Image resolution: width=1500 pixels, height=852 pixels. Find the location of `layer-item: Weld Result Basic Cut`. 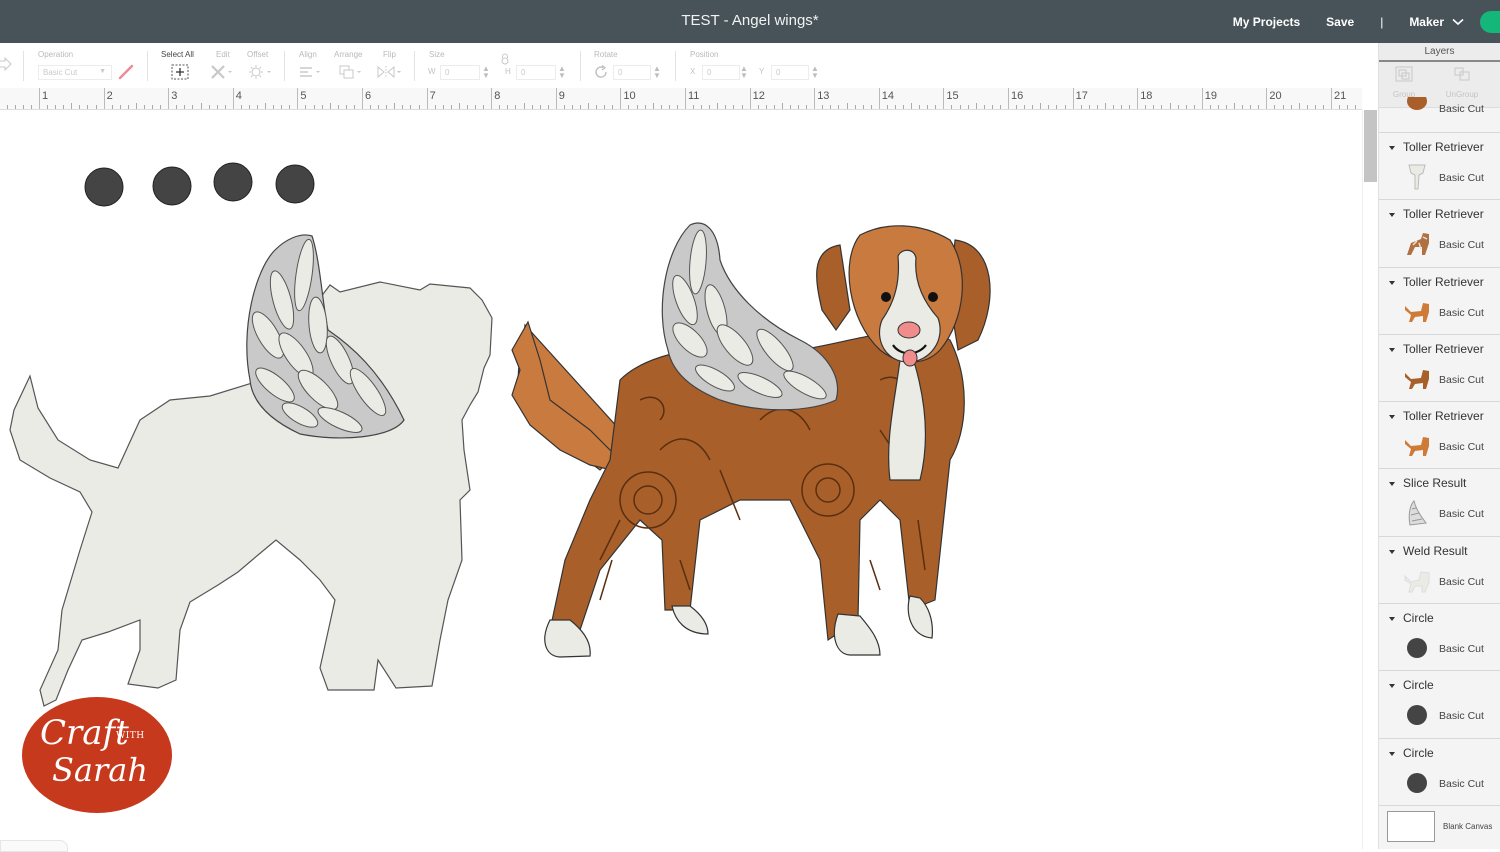

layer-item: Weld Result Basic Cut is located at coordinates (1439, 570).